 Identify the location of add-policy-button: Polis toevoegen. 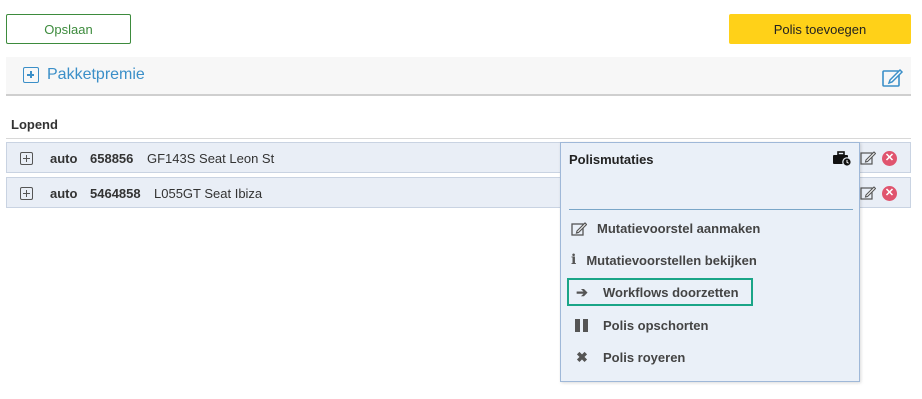
(820, 29).